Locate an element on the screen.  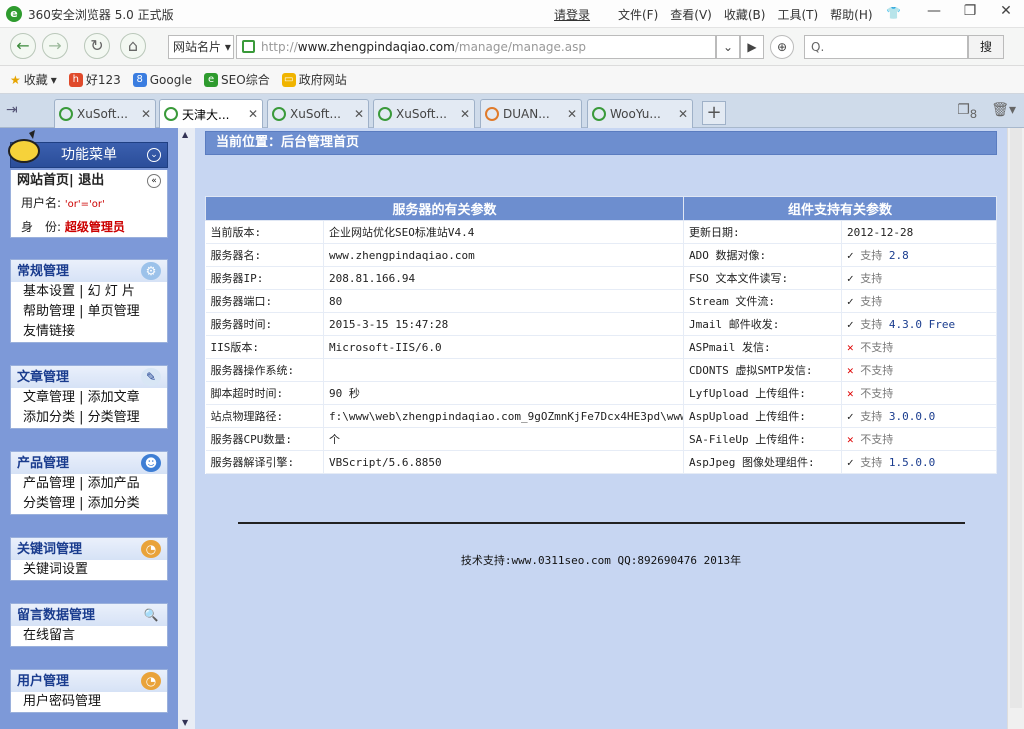
tab-page-icon is located at coordinates (279, 114).